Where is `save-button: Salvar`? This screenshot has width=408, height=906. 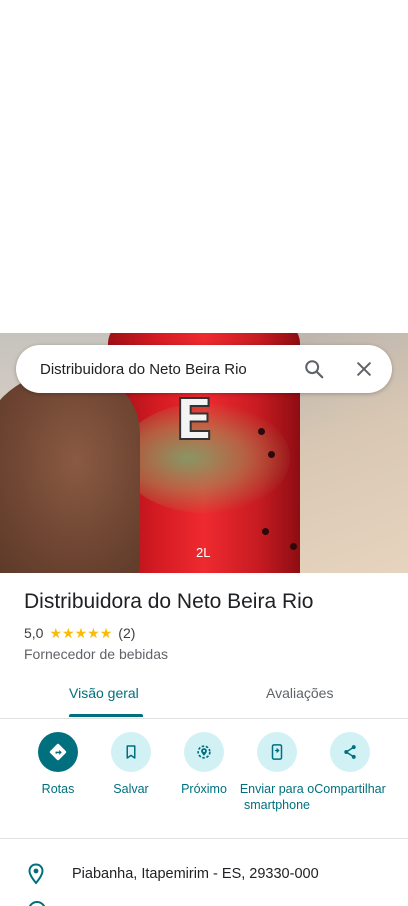
save-button: Salvar is located at coordinates (131, 764).